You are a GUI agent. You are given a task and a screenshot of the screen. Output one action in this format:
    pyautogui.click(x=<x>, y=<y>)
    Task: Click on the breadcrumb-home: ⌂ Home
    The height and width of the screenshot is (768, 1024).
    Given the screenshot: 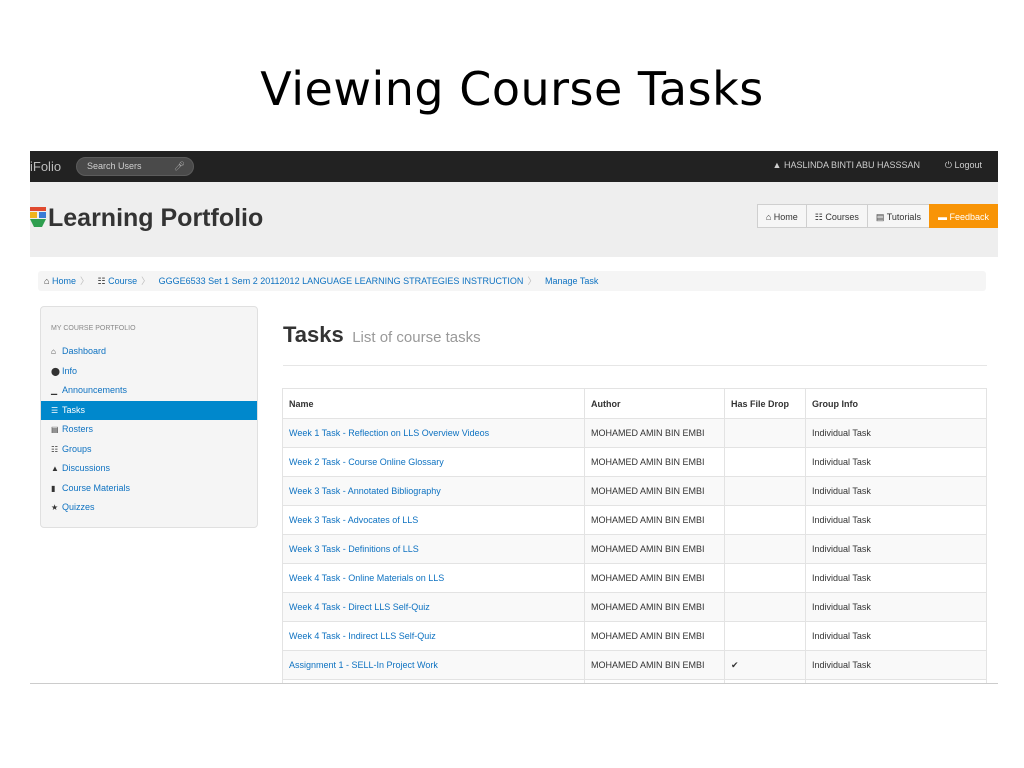 What is the action you would take?
    pyautogui.click(x=60, y=281)
    